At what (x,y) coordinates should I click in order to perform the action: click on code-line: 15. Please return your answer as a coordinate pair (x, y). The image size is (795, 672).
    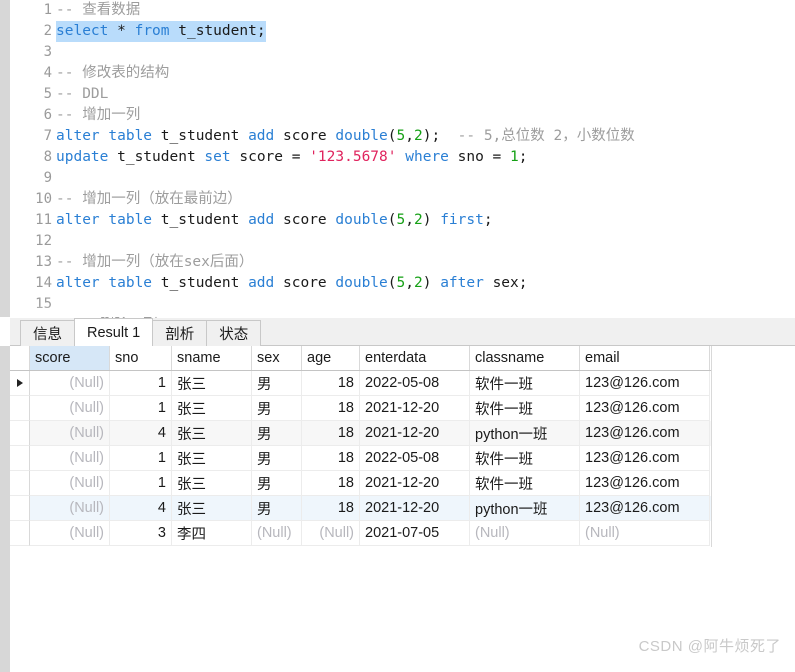
    Looking at the image, I should click on (402, 304).